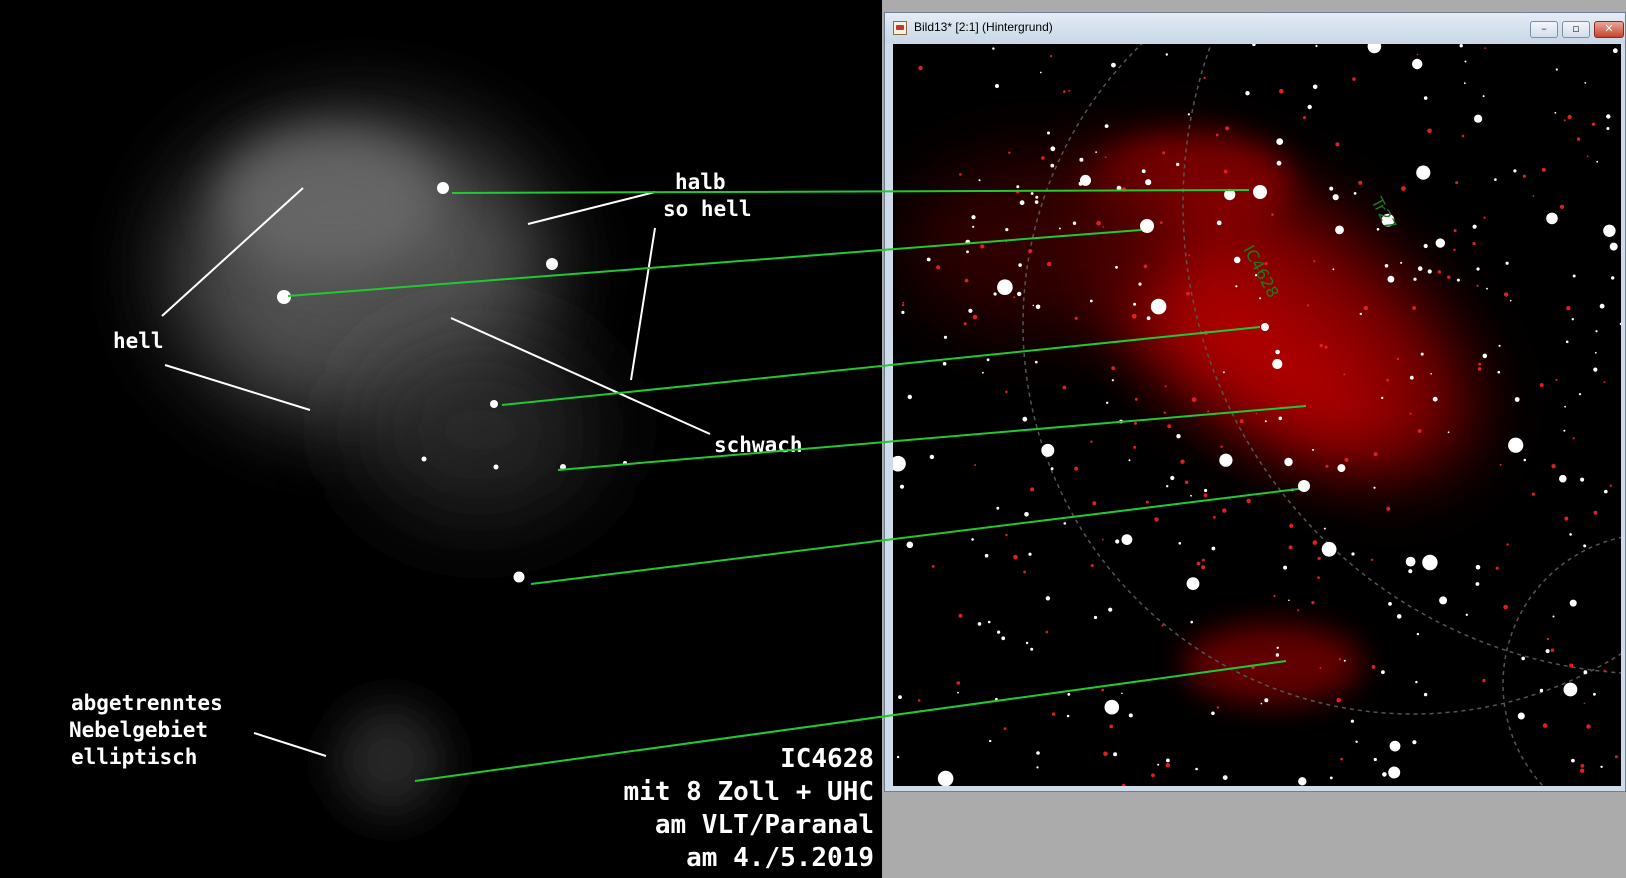 The height and width of the screenshot is (878, 1626). I want to click on endpoint-stars, so click(1225, 338).